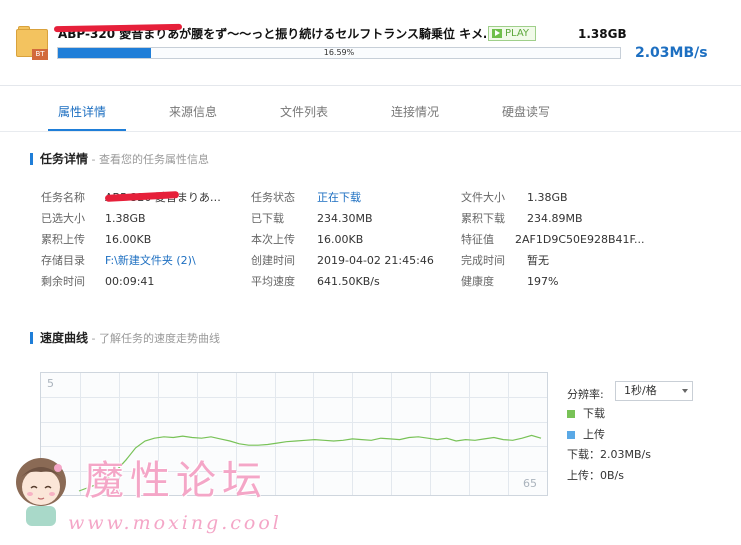  Describe the element at coordinates (345, 218) in the screenshot. I see `downloaded-value: 234.30MB` at that location.